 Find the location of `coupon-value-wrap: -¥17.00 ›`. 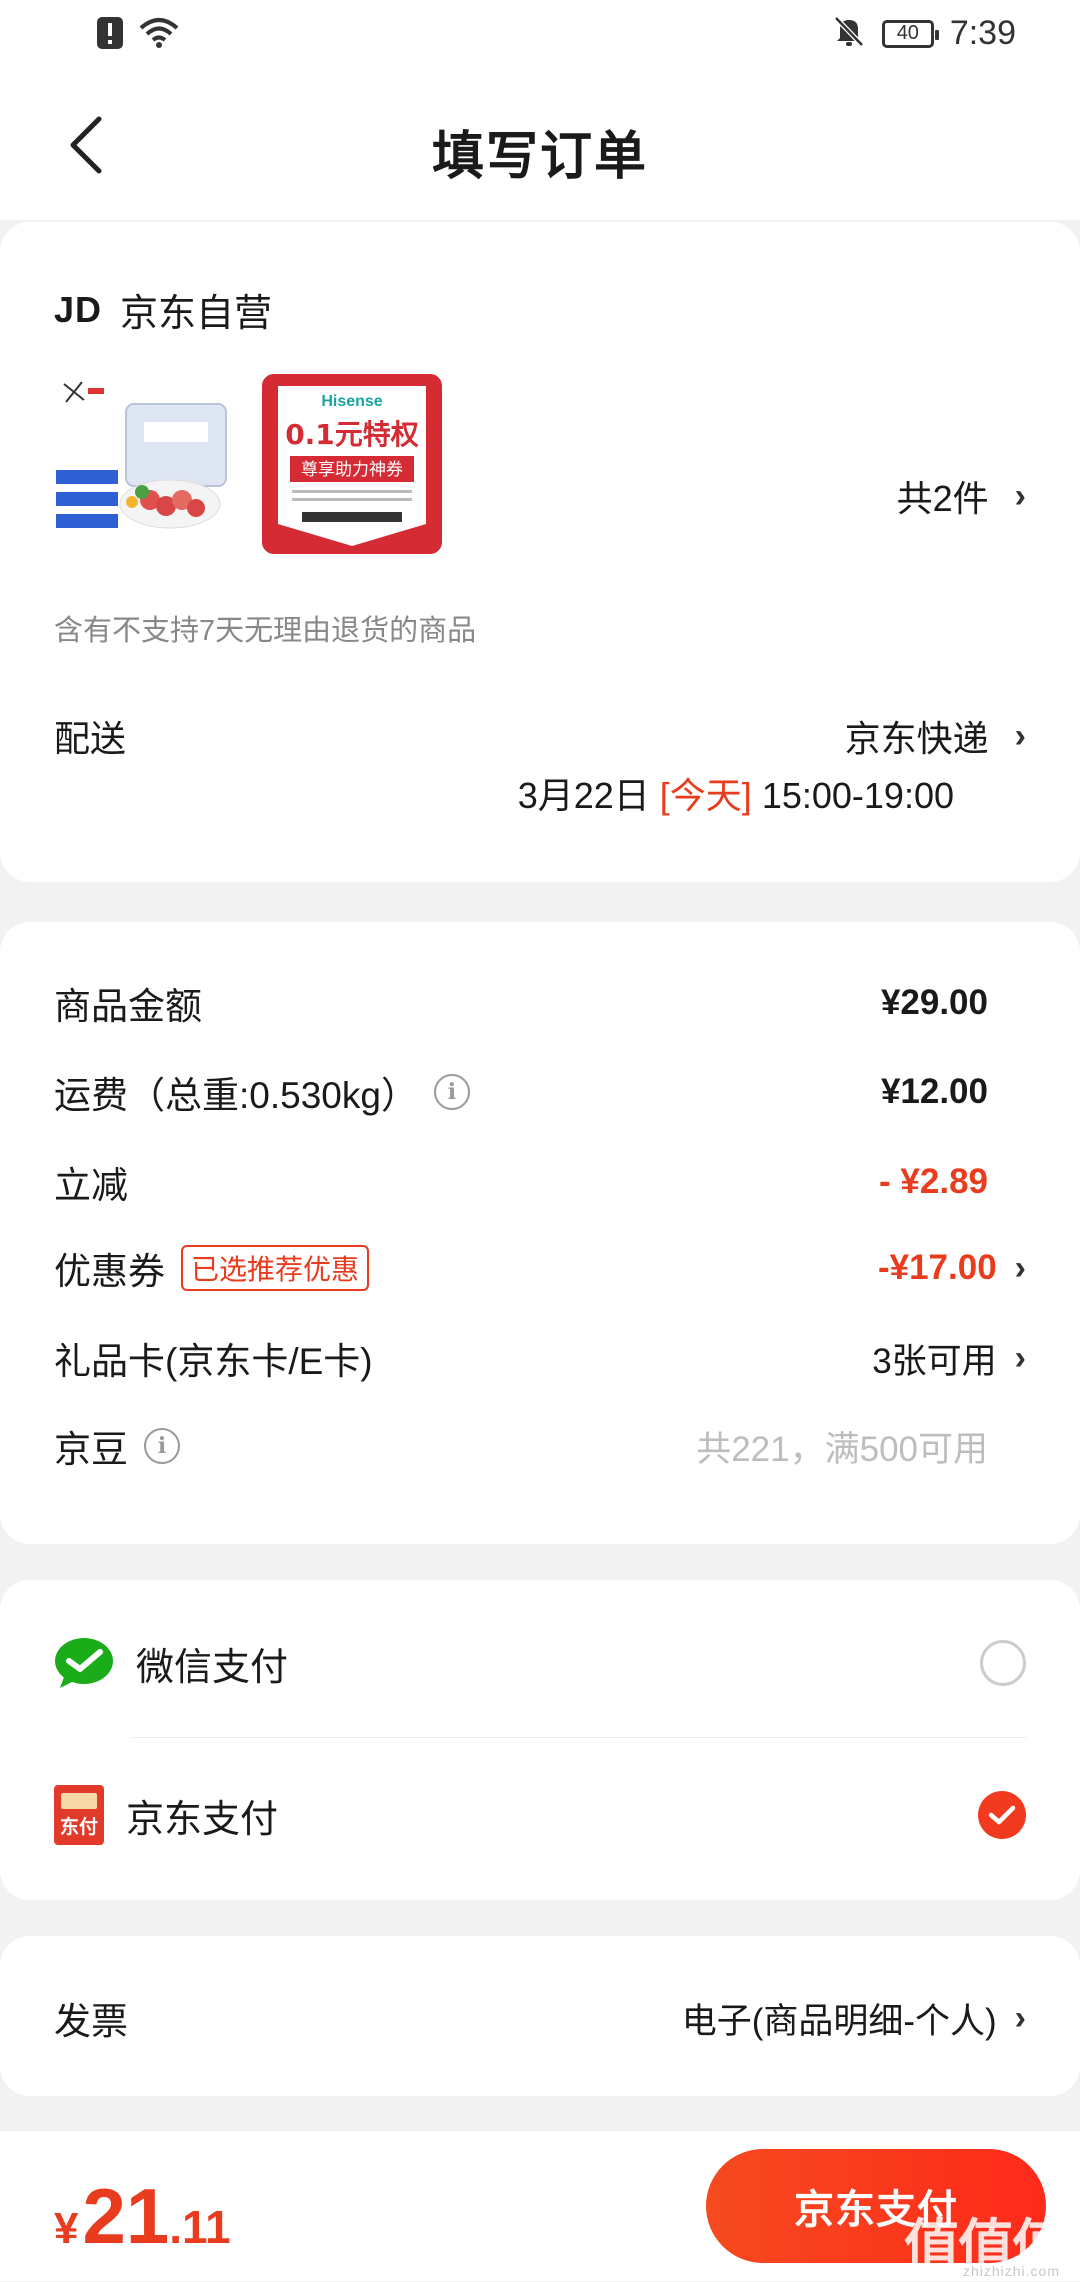

coupon-value-wrap: -¥17.00 › is located at coordinates (952, 1268).